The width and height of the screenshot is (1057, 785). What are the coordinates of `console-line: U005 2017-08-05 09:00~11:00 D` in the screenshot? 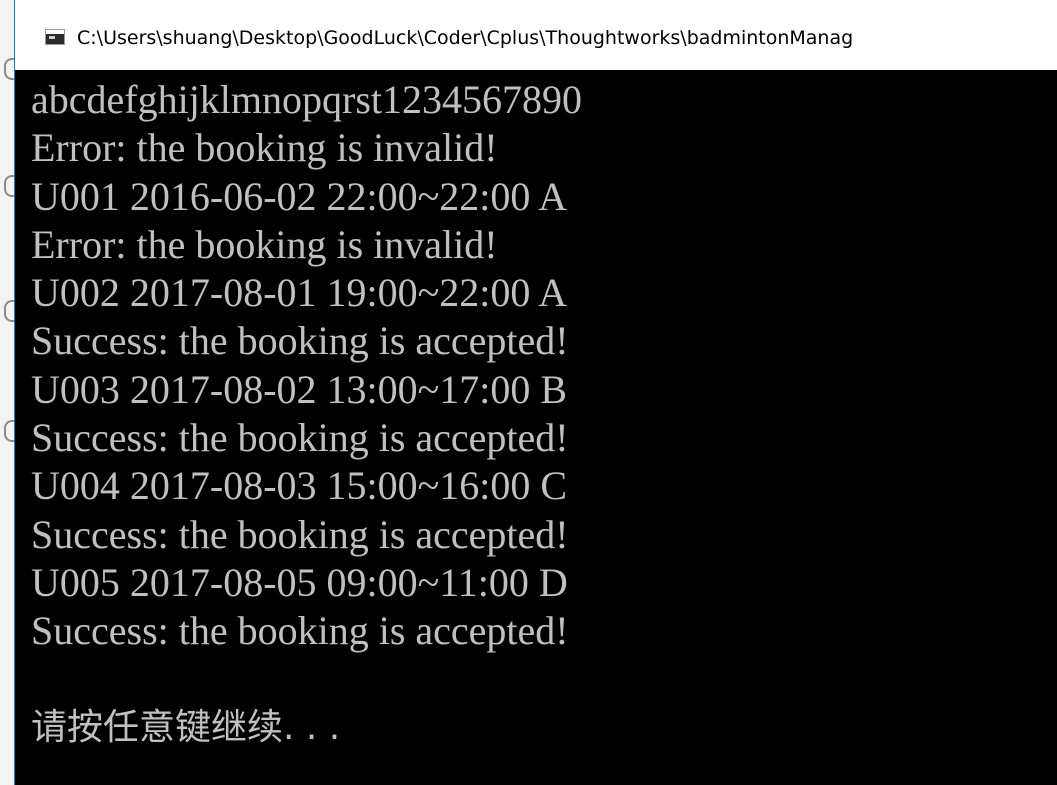 It's located at (299, 582).